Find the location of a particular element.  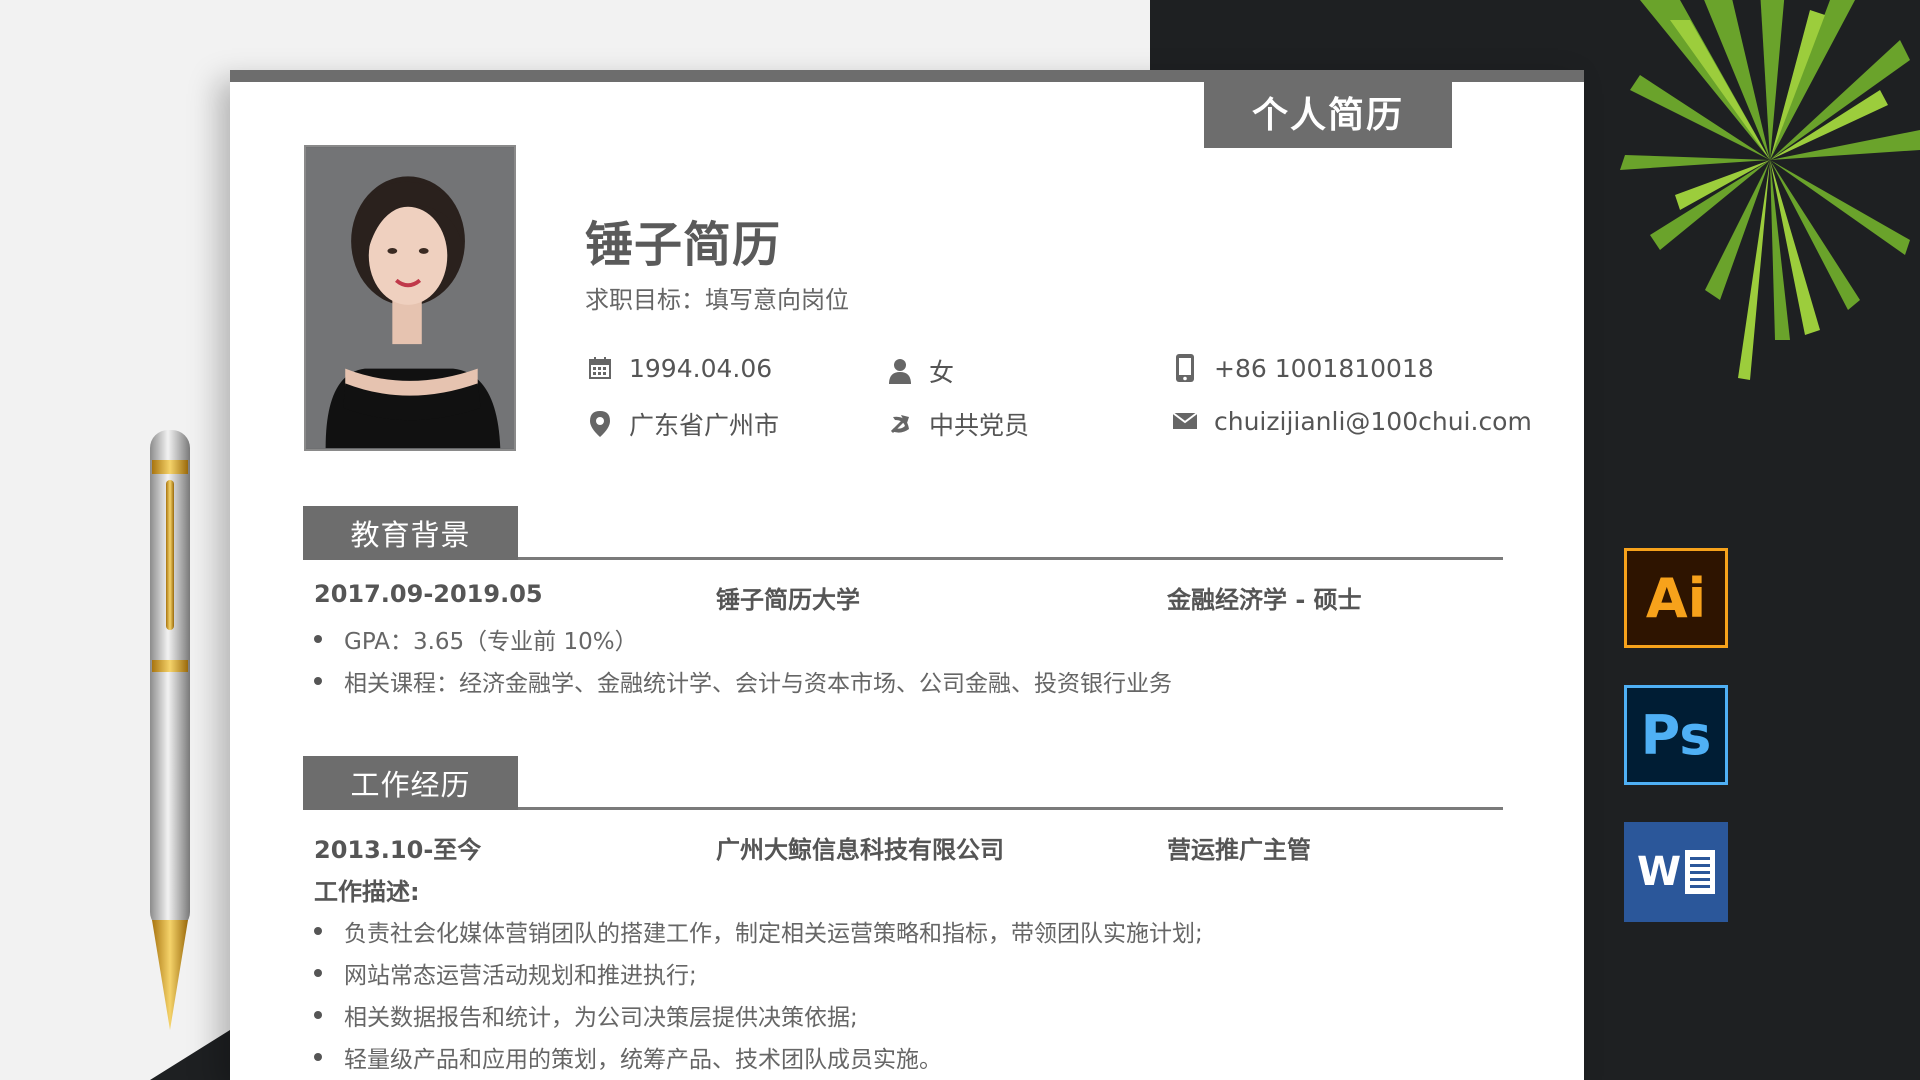

illustrator-icon: Ai is located at coordinates (1676, 598).